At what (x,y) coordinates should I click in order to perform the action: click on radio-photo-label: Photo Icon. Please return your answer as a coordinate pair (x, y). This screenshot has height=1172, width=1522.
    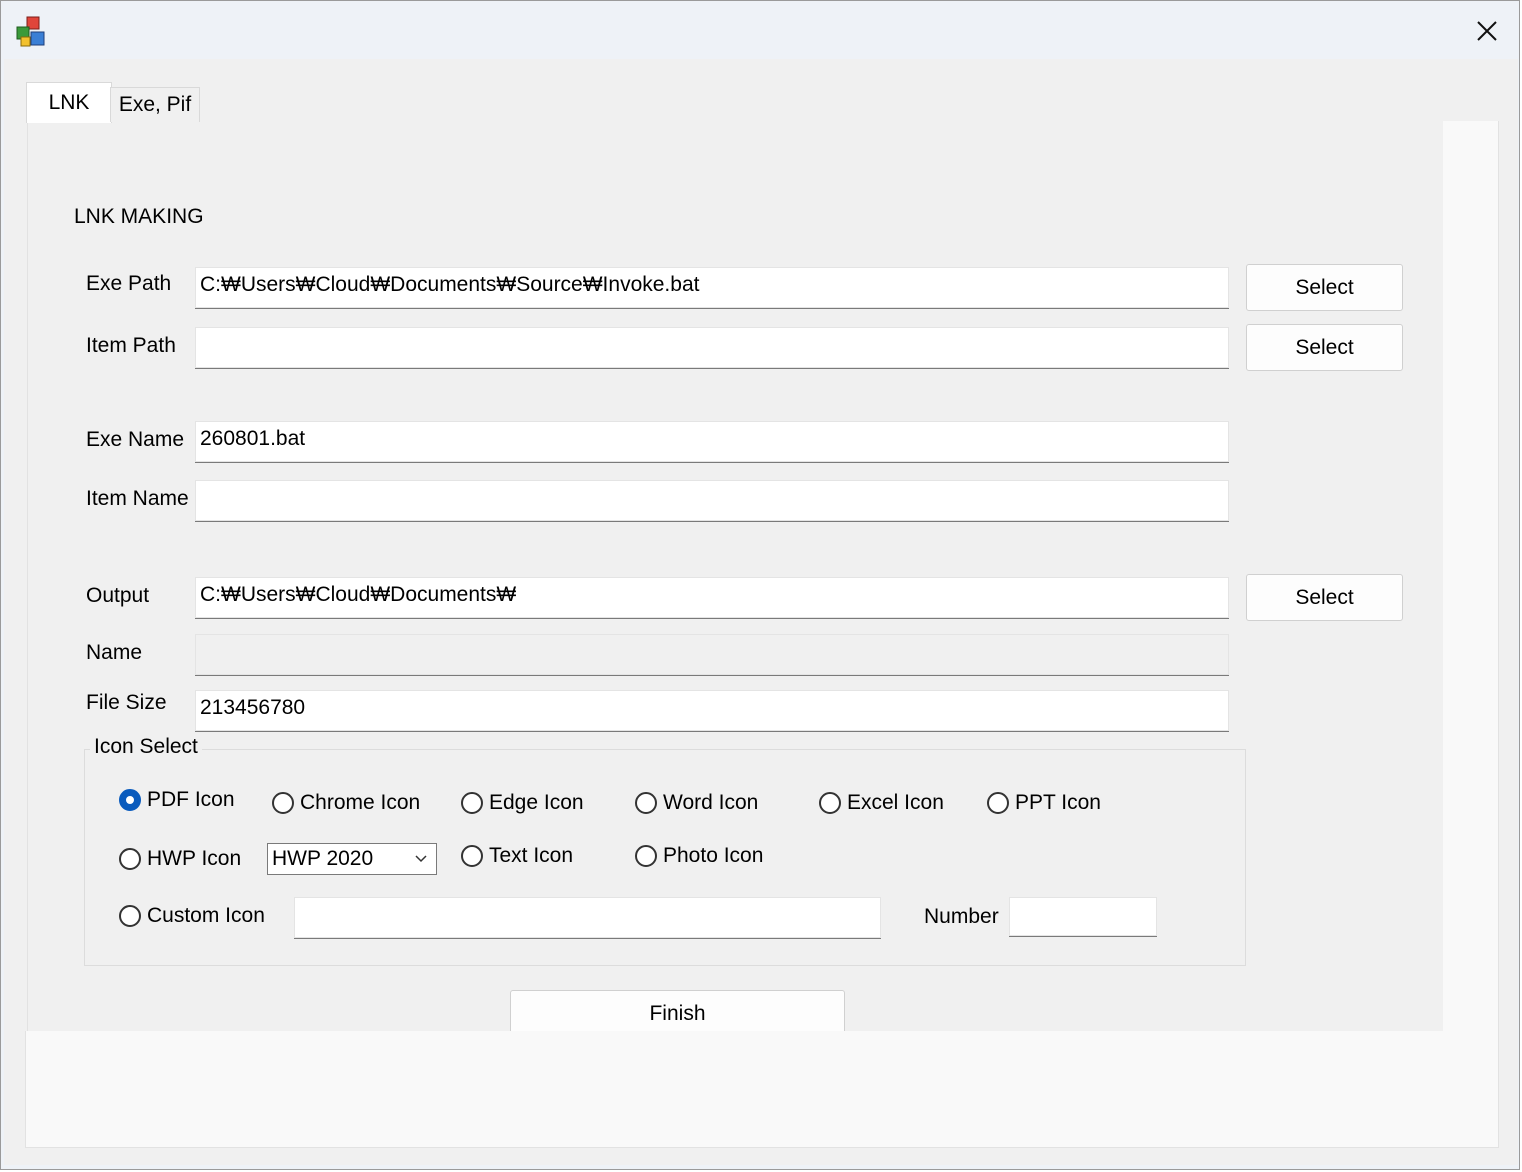
    Looking at the image, I should click on (713, 855).